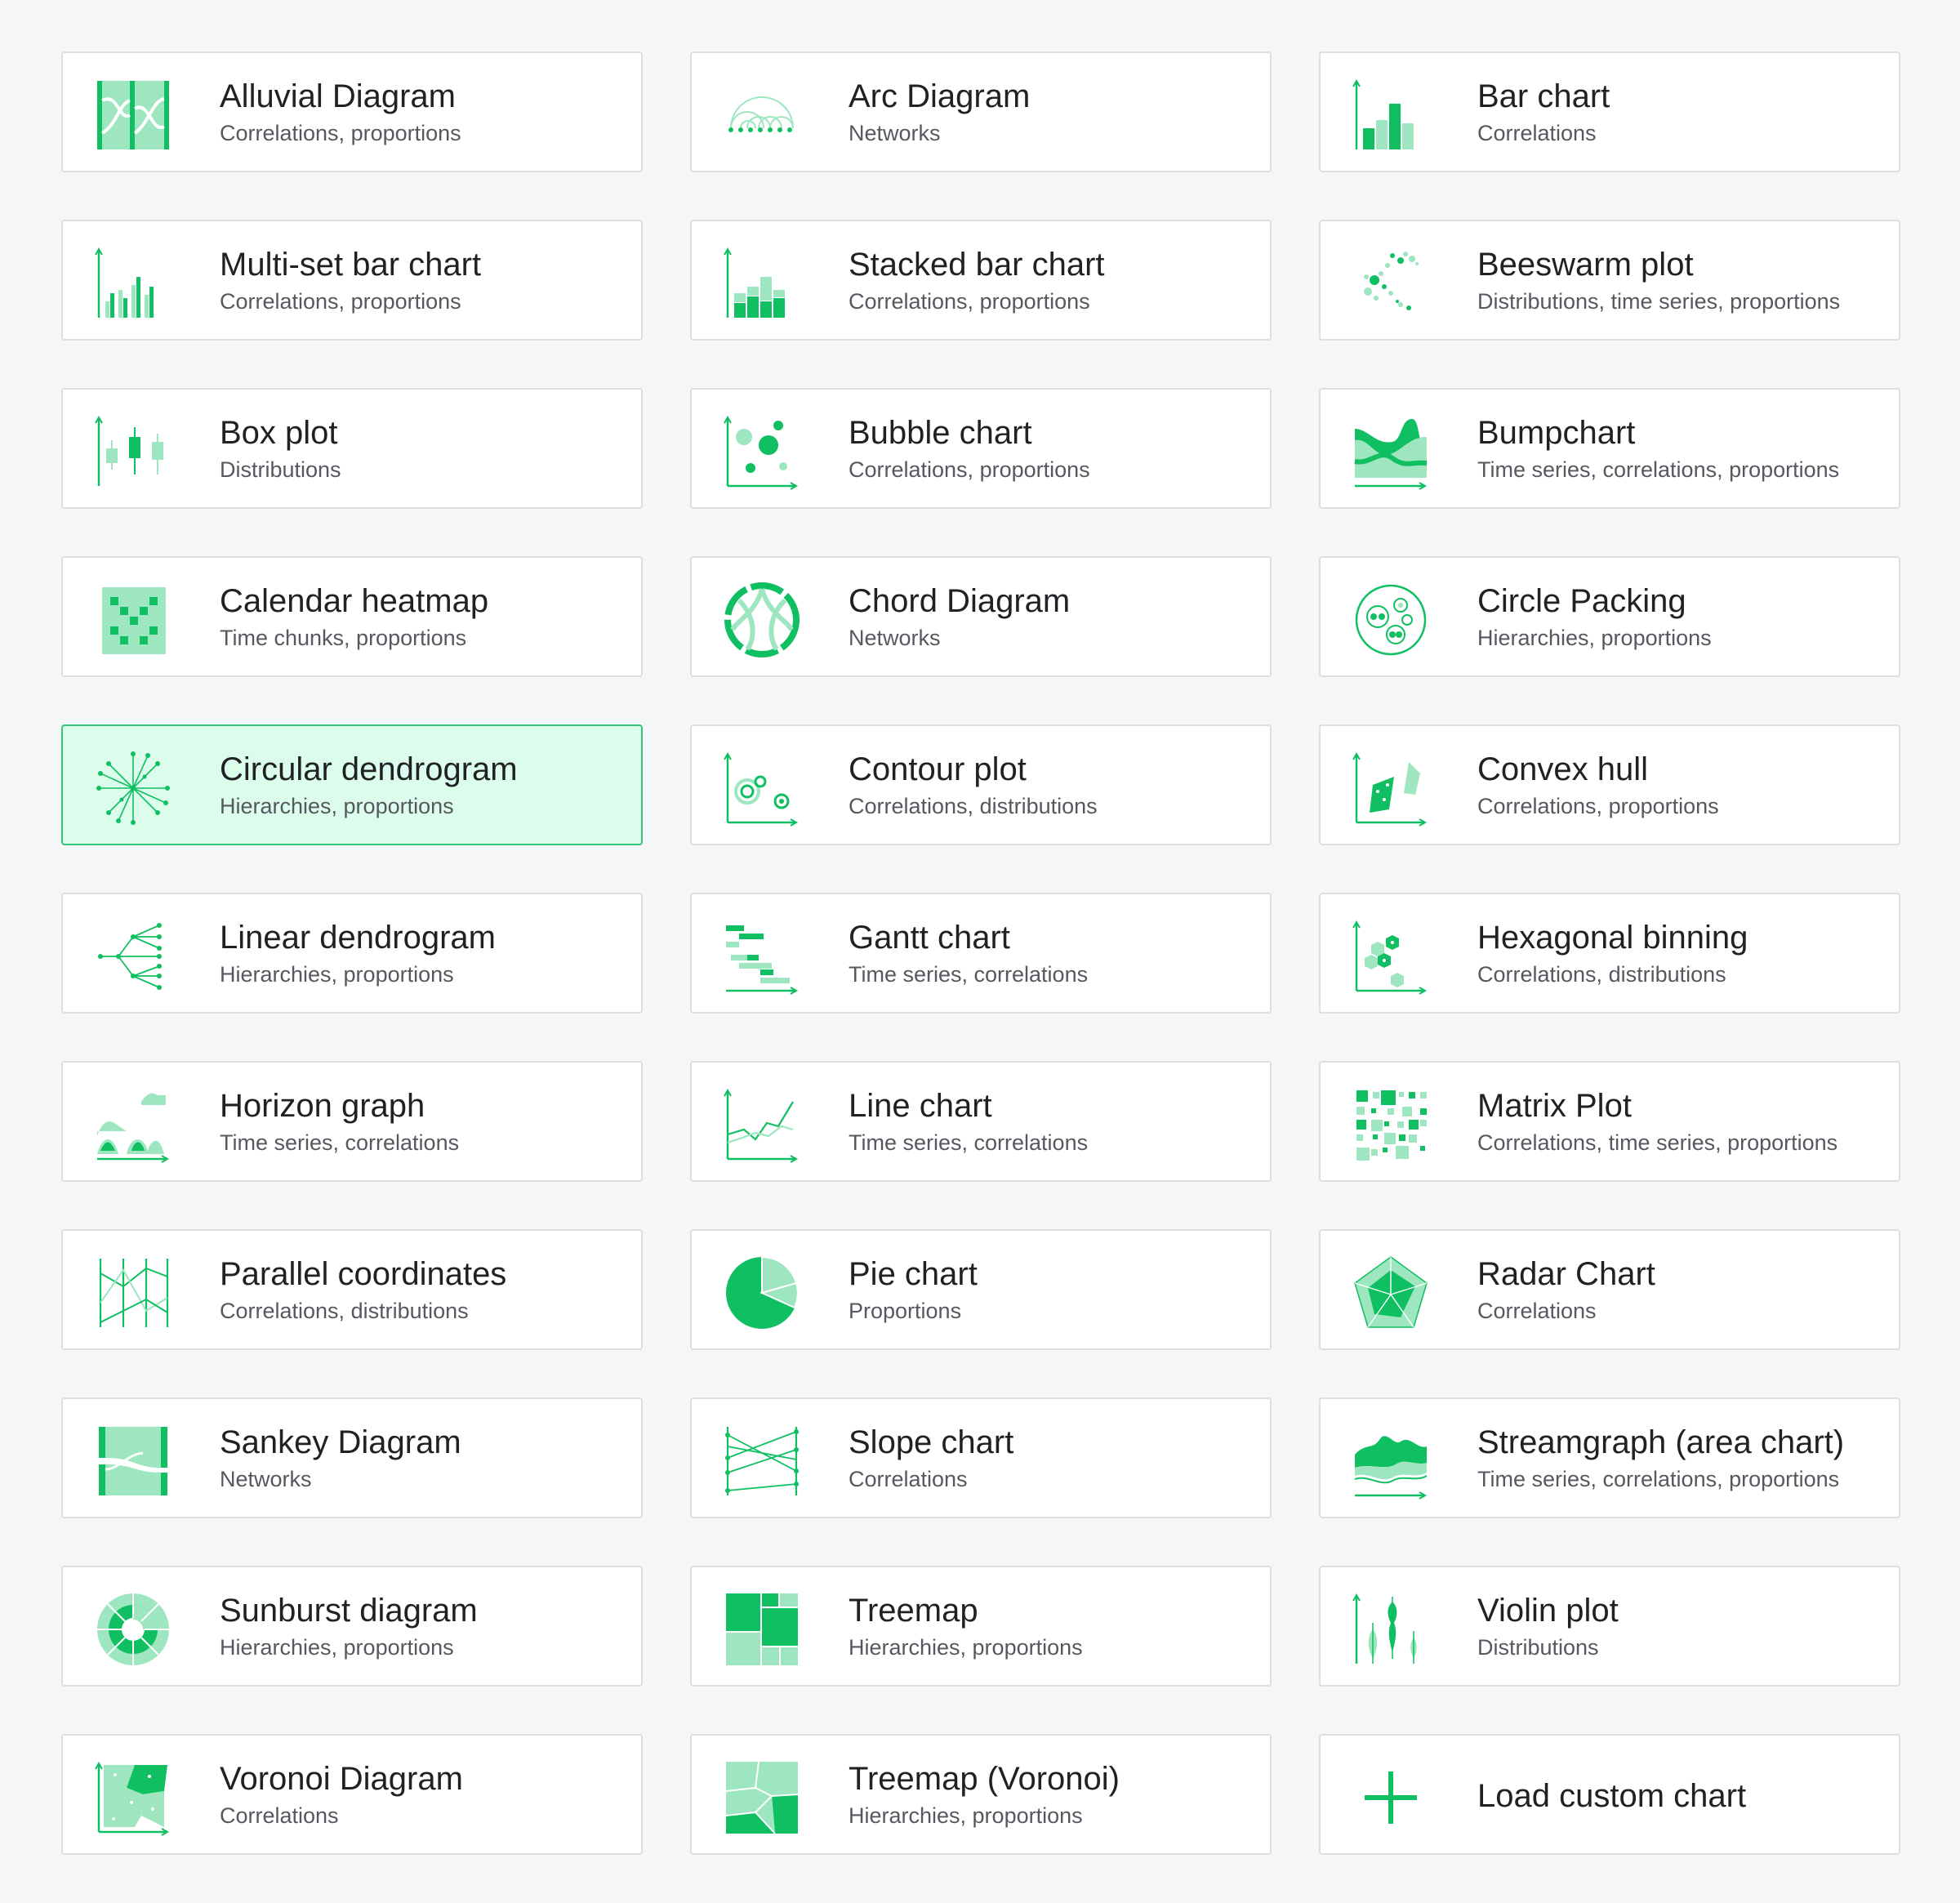 The width and height of the screenshot is (1960, 1903). I want to click on beeswarm-icon, so click(1391, 283).